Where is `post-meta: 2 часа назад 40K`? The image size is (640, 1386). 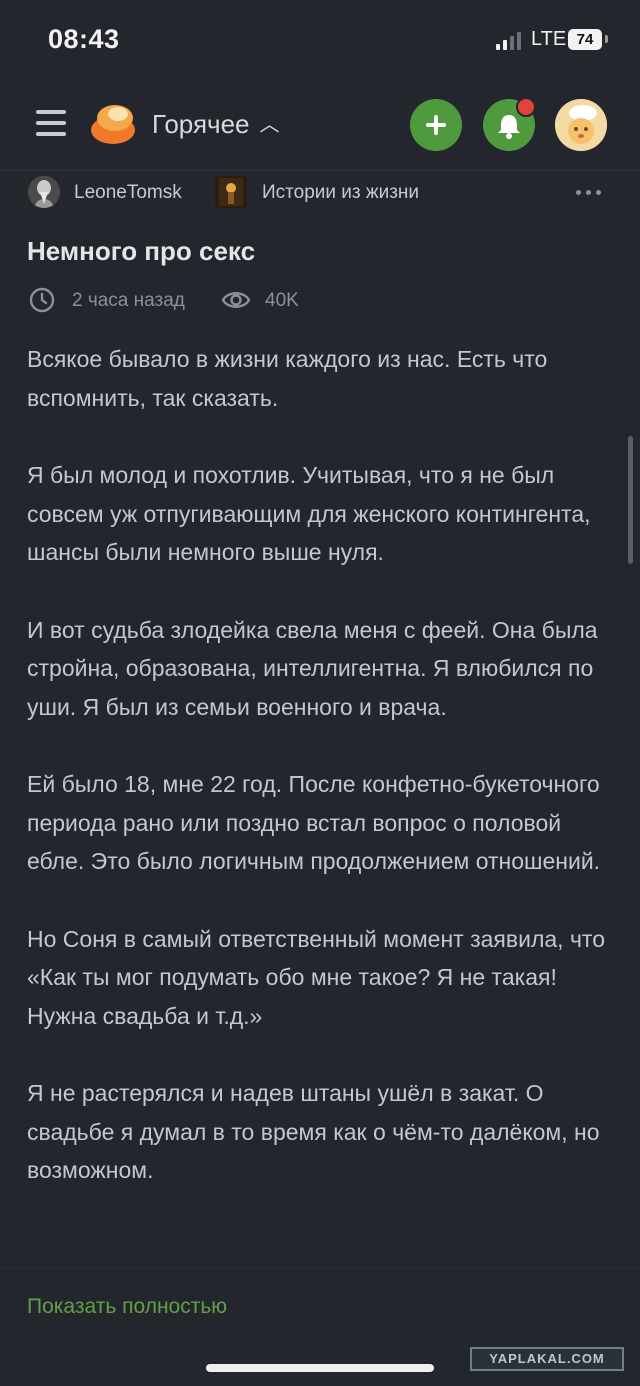
post-meta: 2 часа назад 40K is located at coordinates (228, 301).